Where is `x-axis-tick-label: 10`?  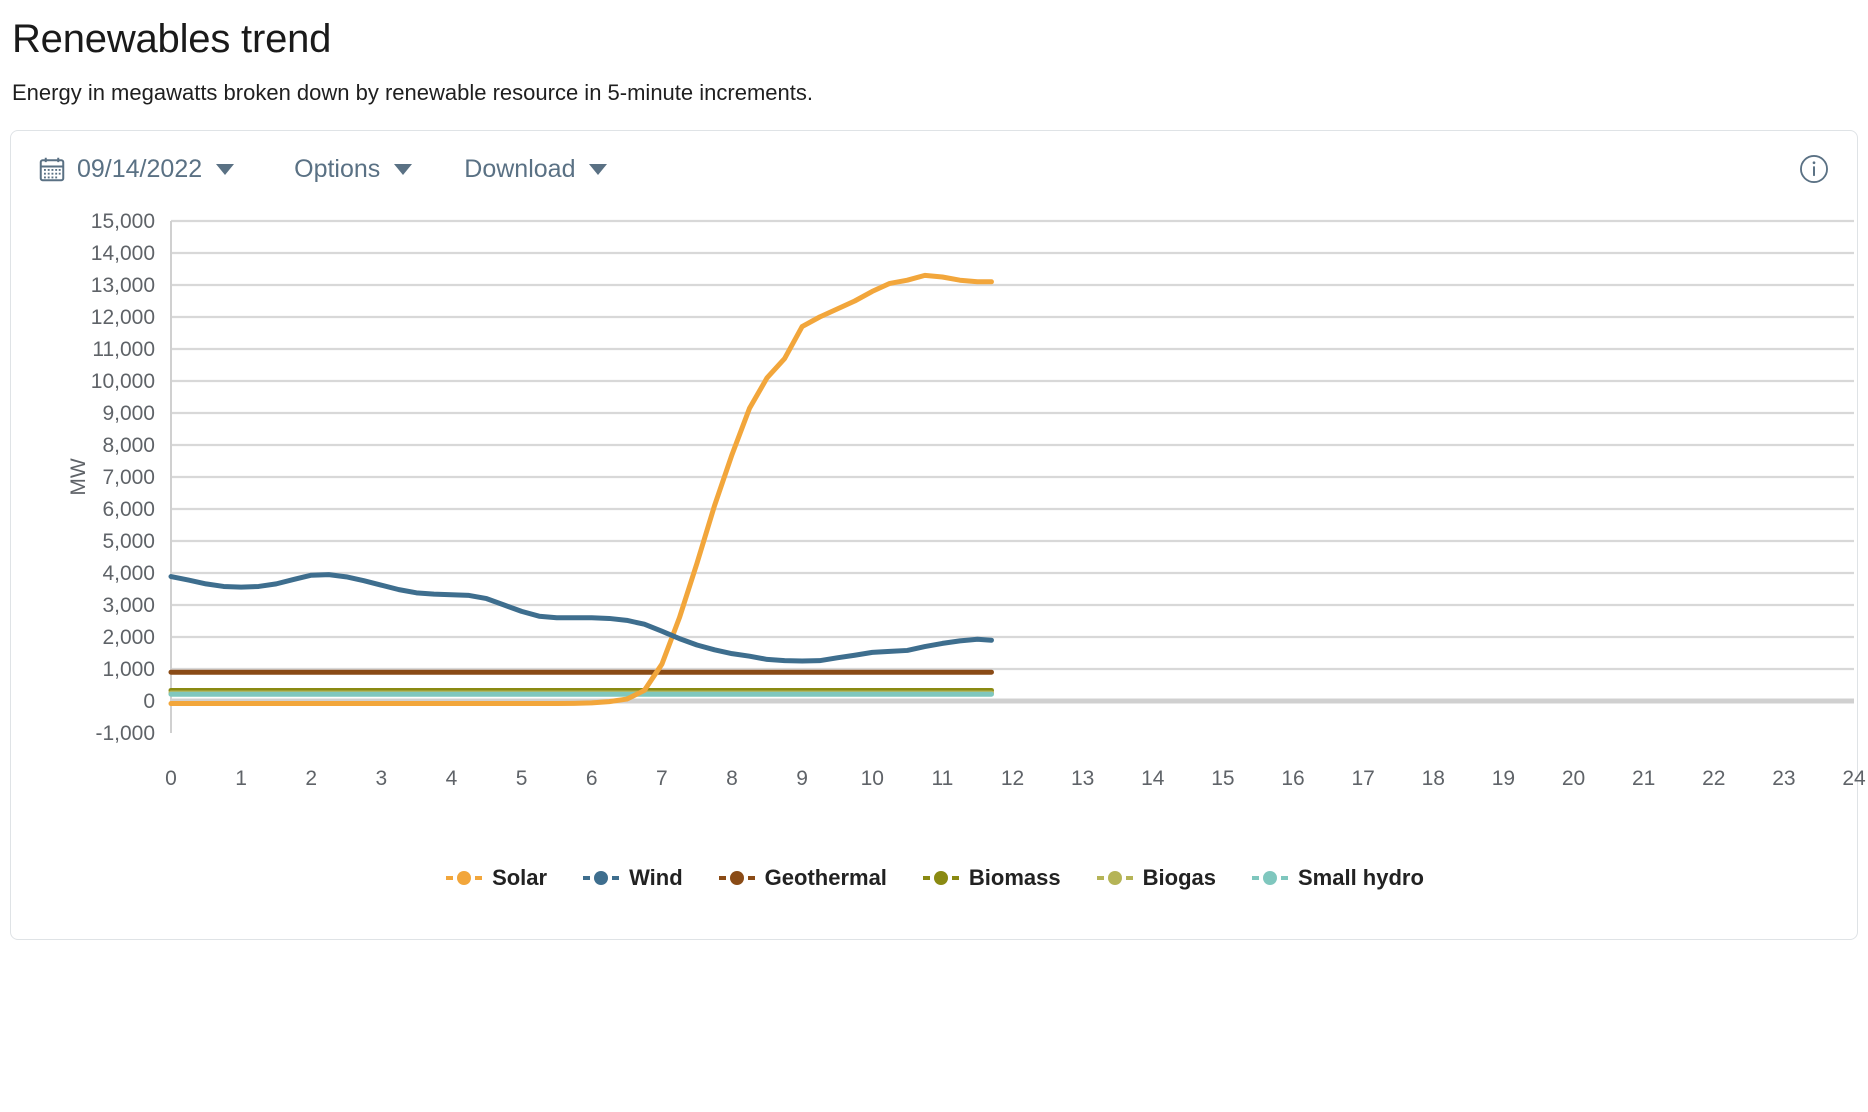 x-axis-tick-label: 10 is located at coordinates (872, 778).